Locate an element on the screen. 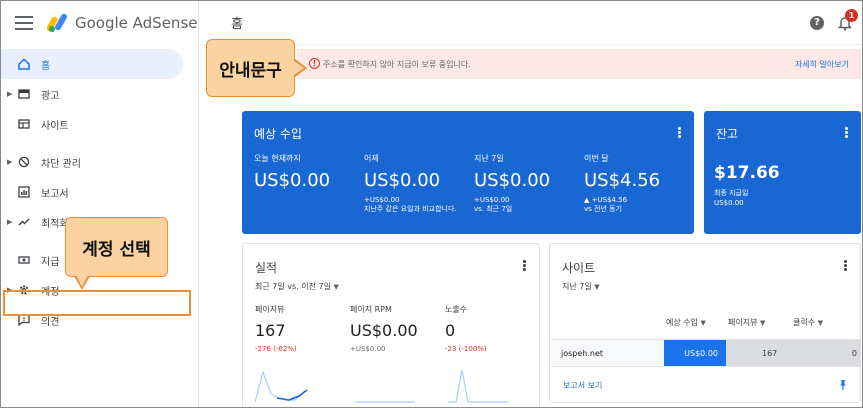 This screenshot has height=408, width=863. date-range-select: 지난 7일 ▼ is located at coordinates (581, 286).